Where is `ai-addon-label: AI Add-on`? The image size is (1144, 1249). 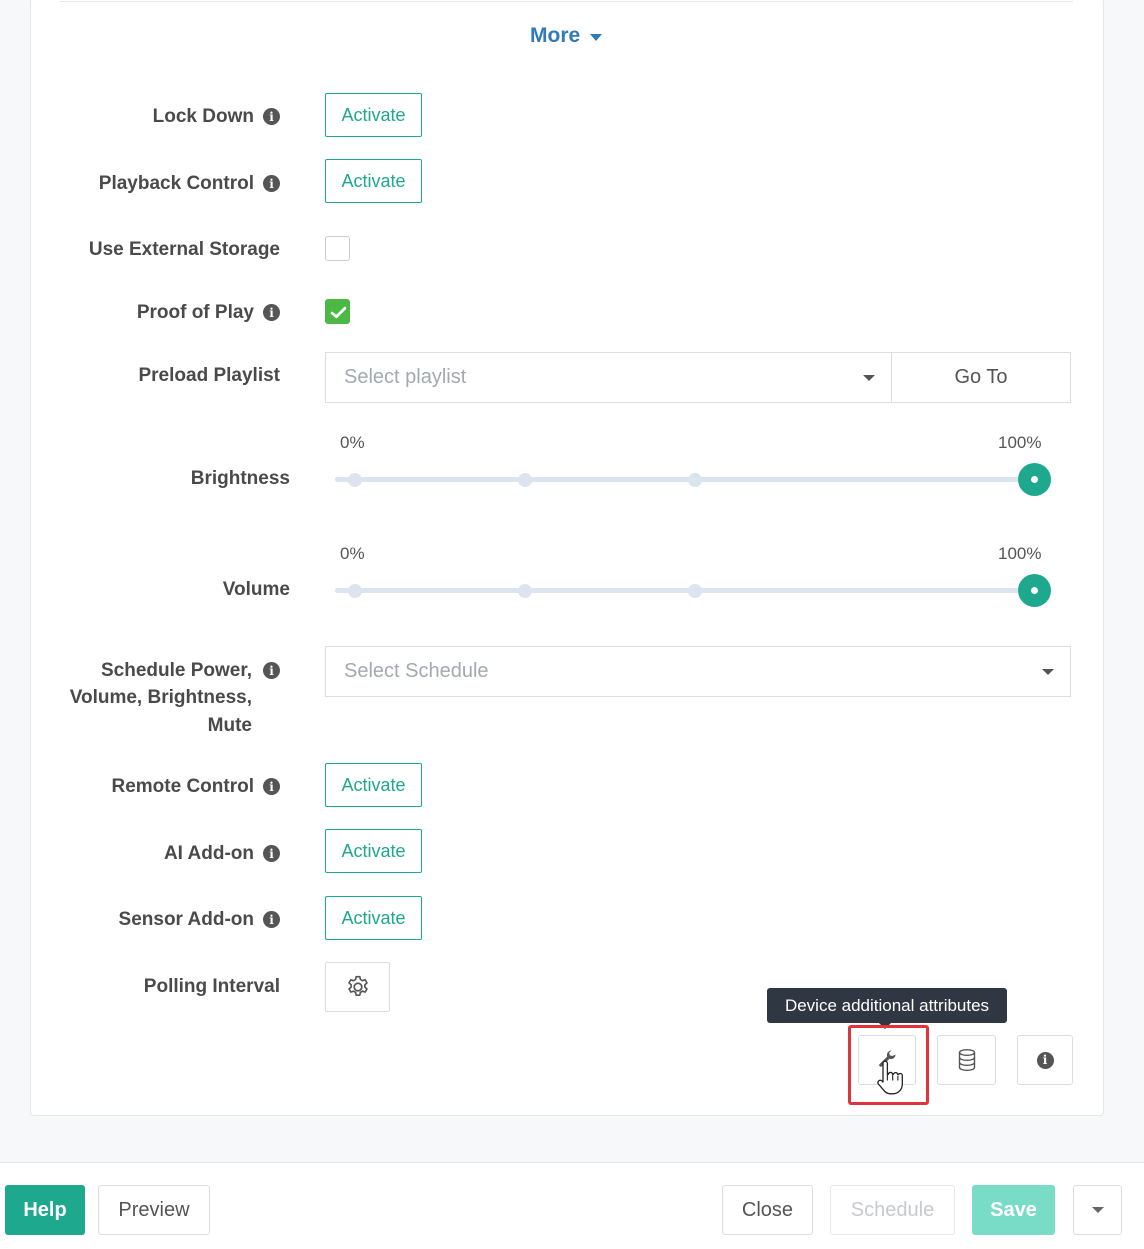 ai-addon-label: AI Add-on is located at coordinates (208, 853).